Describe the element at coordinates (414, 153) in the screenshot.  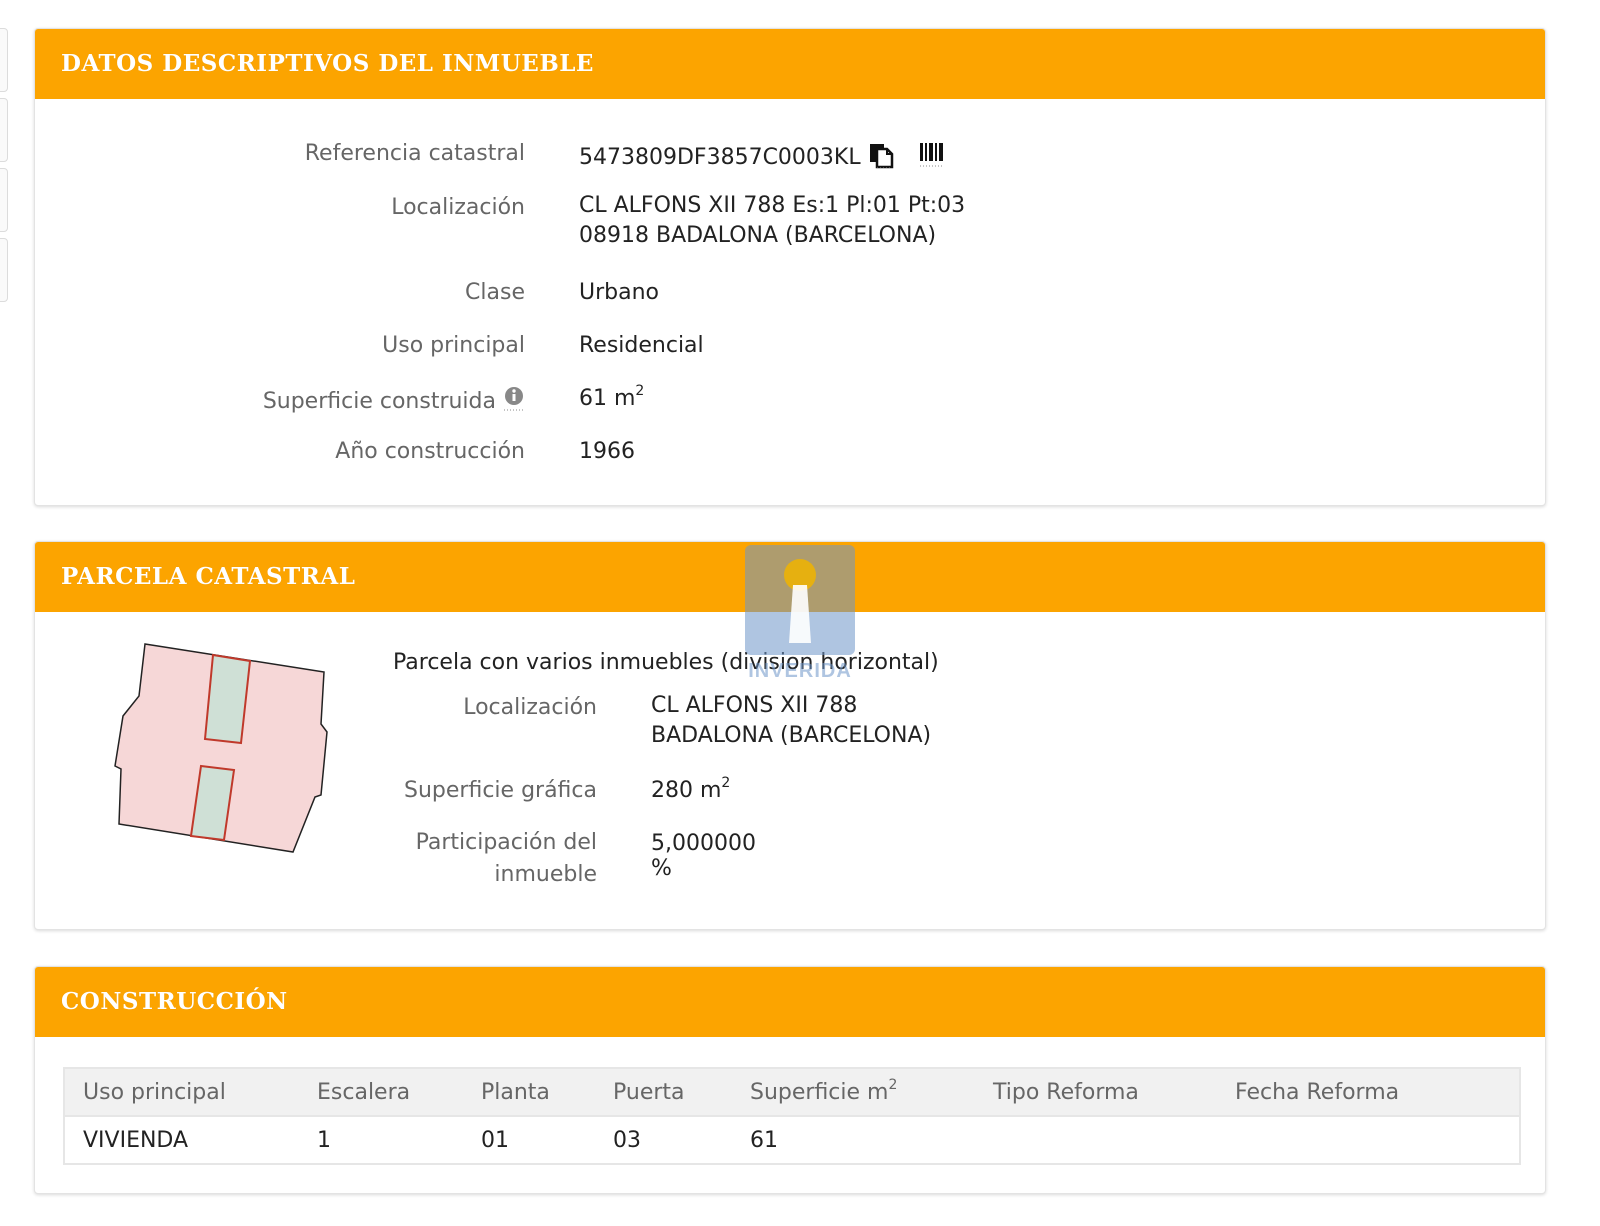
I see `referencia-label: Referencia catastral` at that location.